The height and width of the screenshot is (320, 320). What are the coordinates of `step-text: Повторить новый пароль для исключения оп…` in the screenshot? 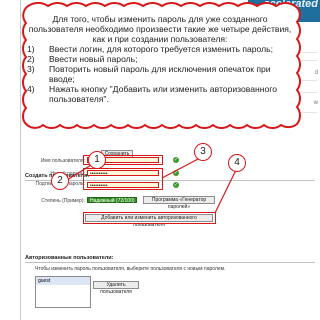 It's located at (160, 74).